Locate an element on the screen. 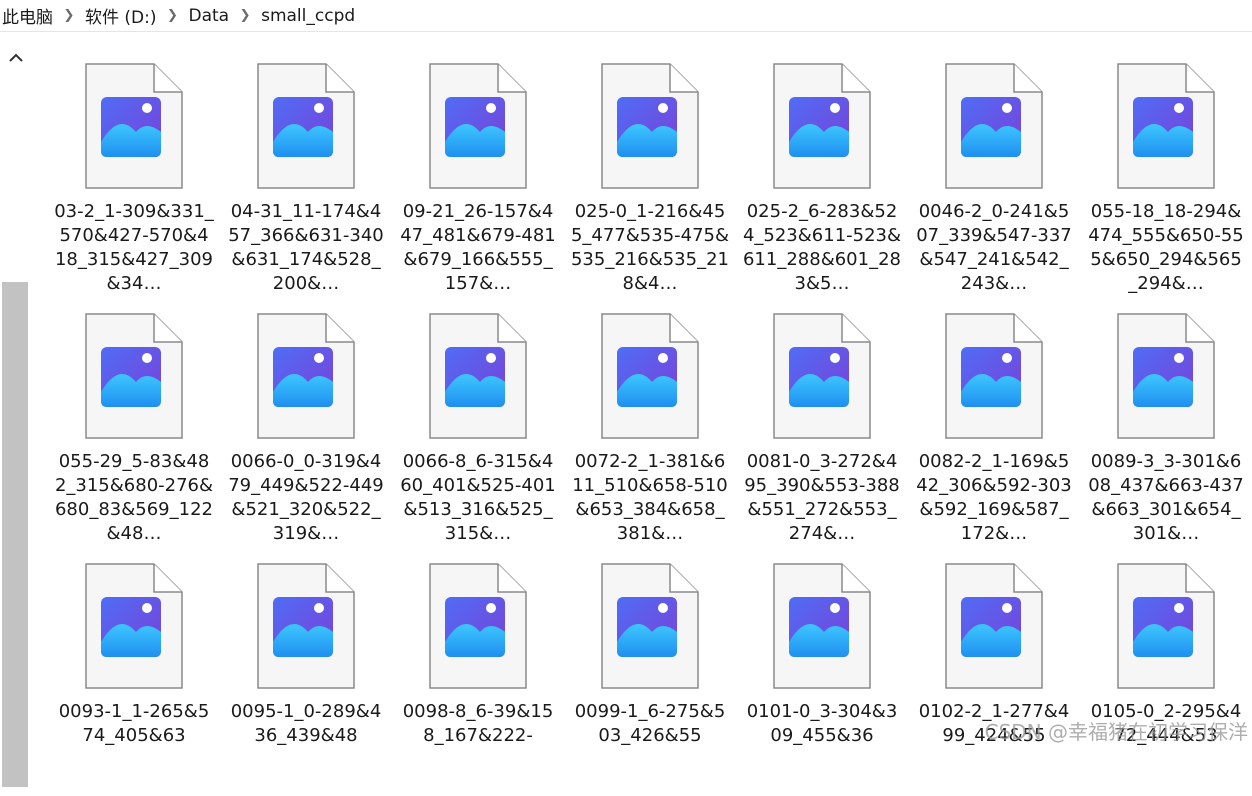  breadcrumb-this-pc: 此电脑 is located at coordinates (27, 15).